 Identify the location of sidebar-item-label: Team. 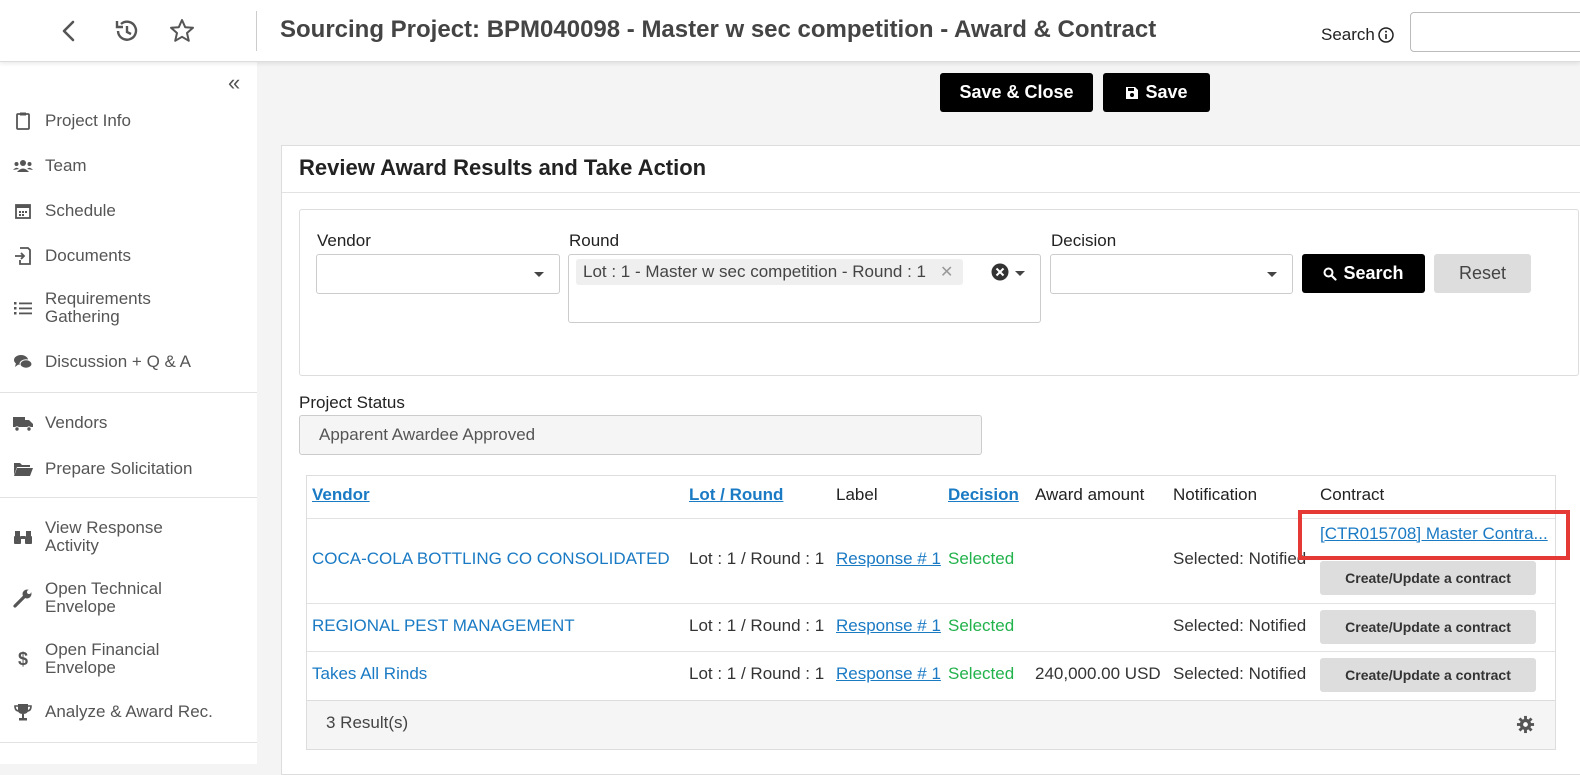
(66, 165).